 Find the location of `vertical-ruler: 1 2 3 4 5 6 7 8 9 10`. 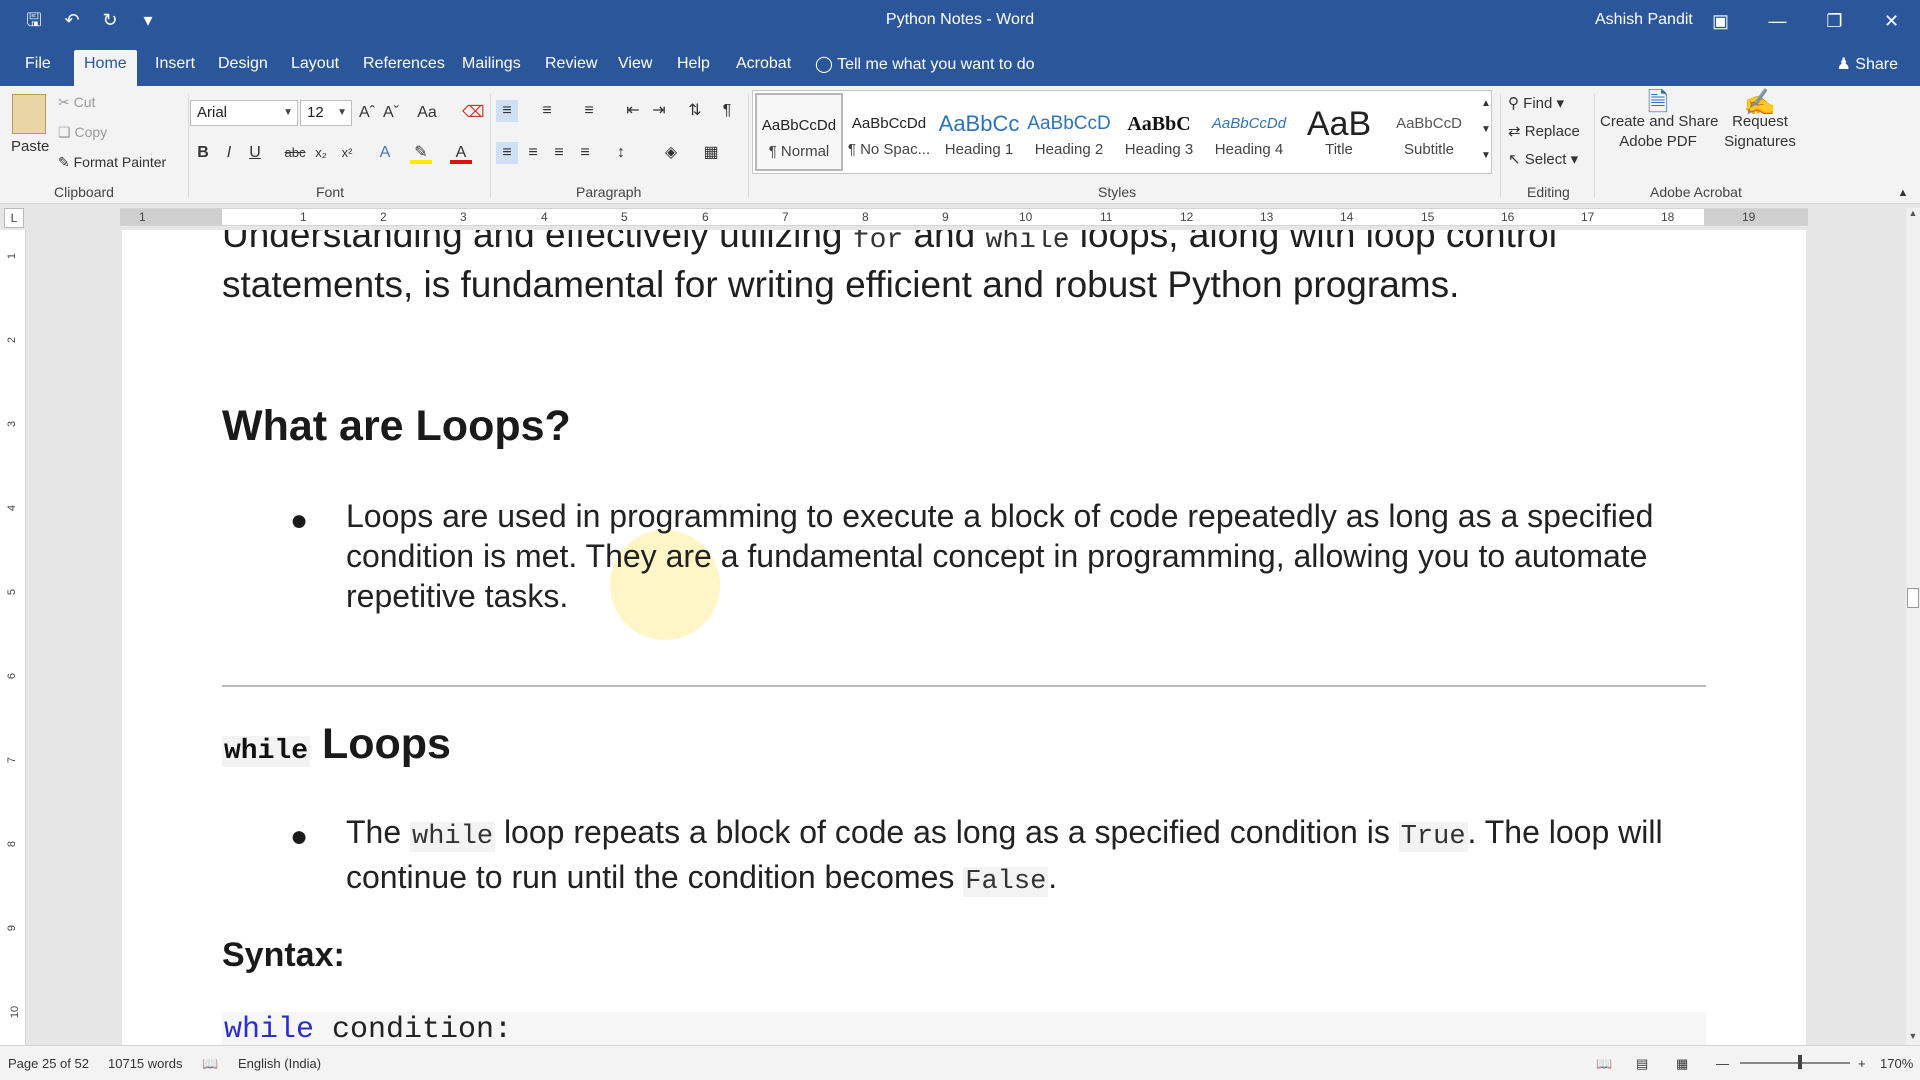

vertical-ruler: 1 2 3 4 5 6 7 8 9 10 is located at coordinates (13, 637).